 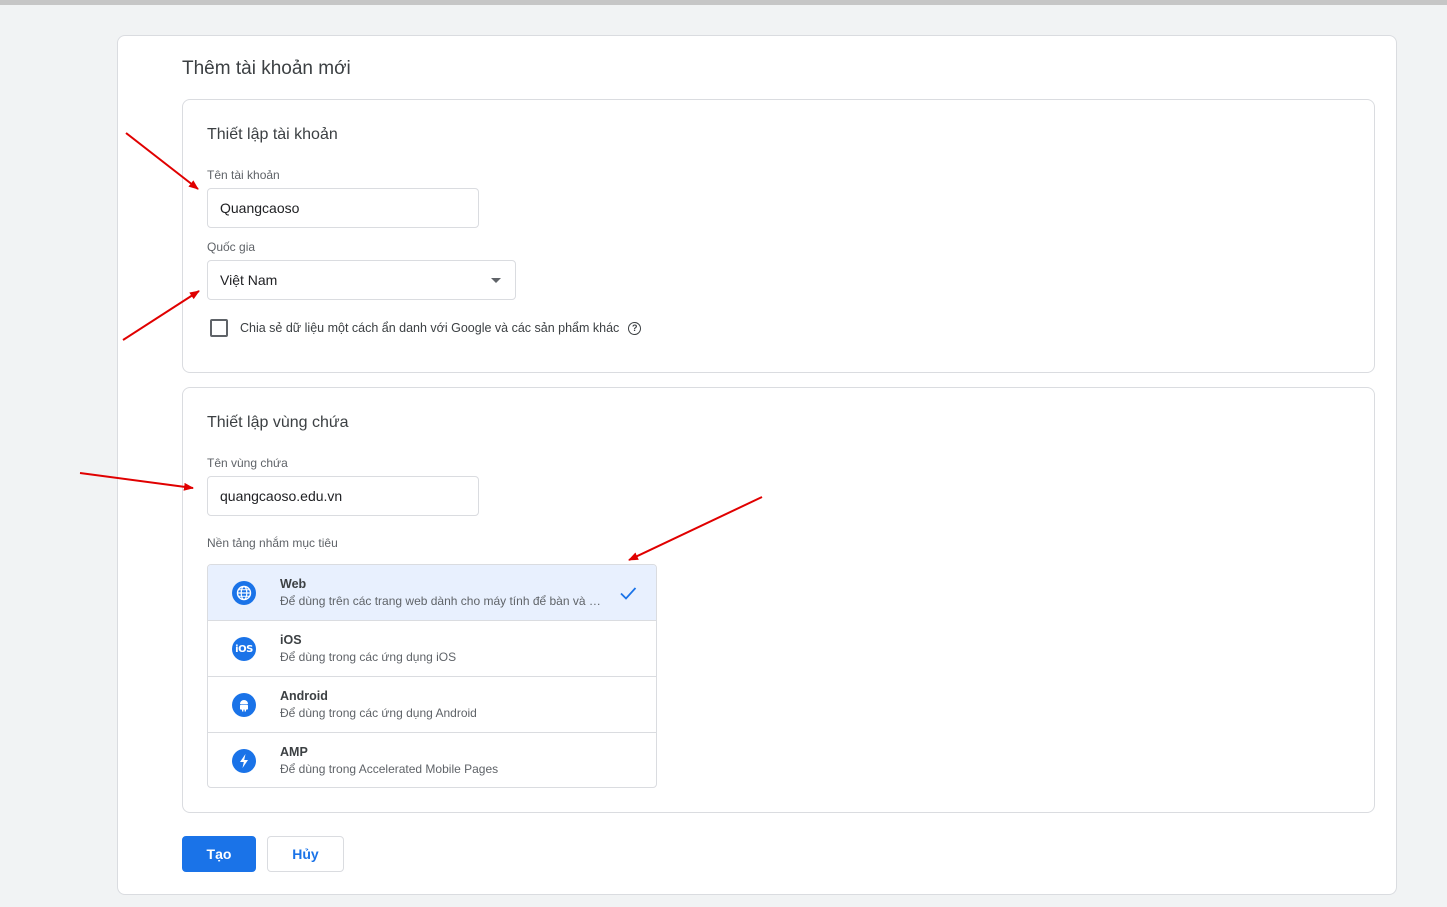 What do you see at coordinates (278, 422) in the screenshot?
I see `container-setup-title: Thiết lập vùng chứa` at bounding box center [278, 422].